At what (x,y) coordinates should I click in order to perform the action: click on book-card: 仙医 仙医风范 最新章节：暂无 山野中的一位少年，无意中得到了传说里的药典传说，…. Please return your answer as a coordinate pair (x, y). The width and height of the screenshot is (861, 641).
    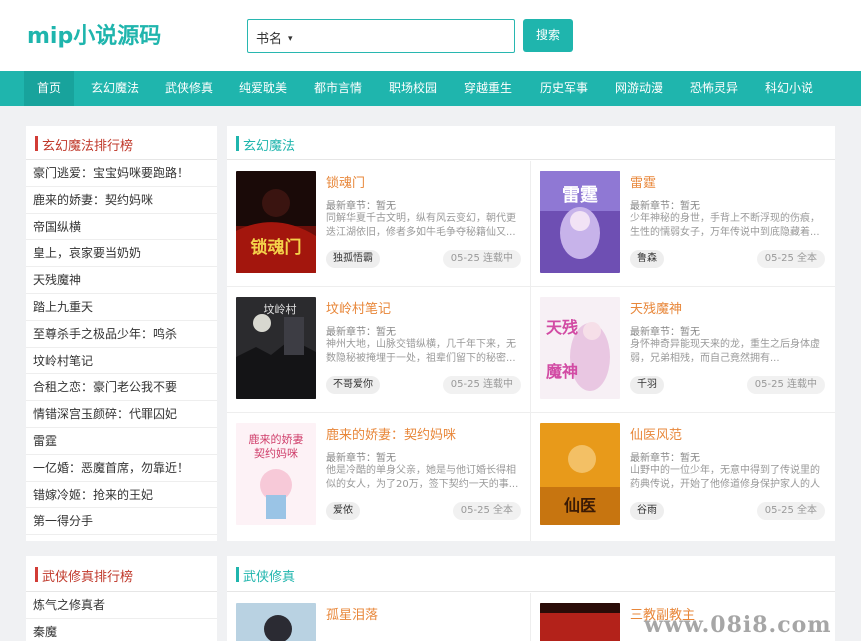
    Looking at the image, I should click on (683, 476).